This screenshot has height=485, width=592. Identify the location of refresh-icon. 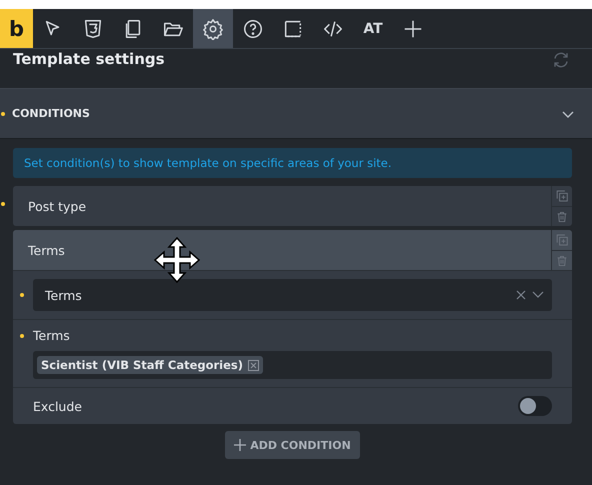
(561, 60).